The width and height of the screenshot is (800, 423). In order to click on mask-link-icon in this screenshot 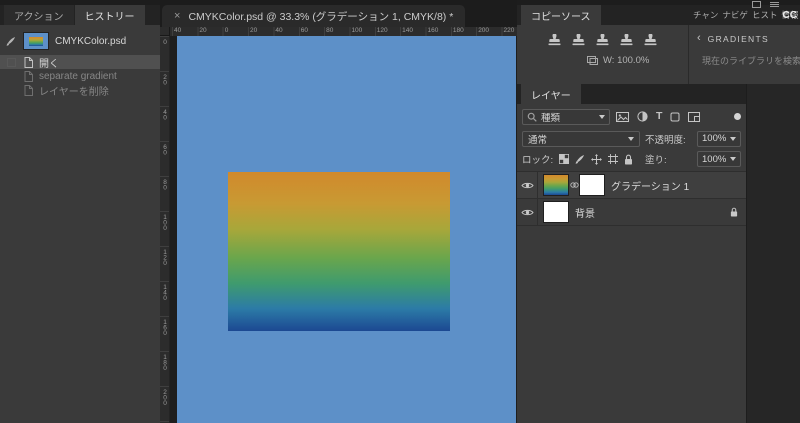, I will do `click(574, 185)`.